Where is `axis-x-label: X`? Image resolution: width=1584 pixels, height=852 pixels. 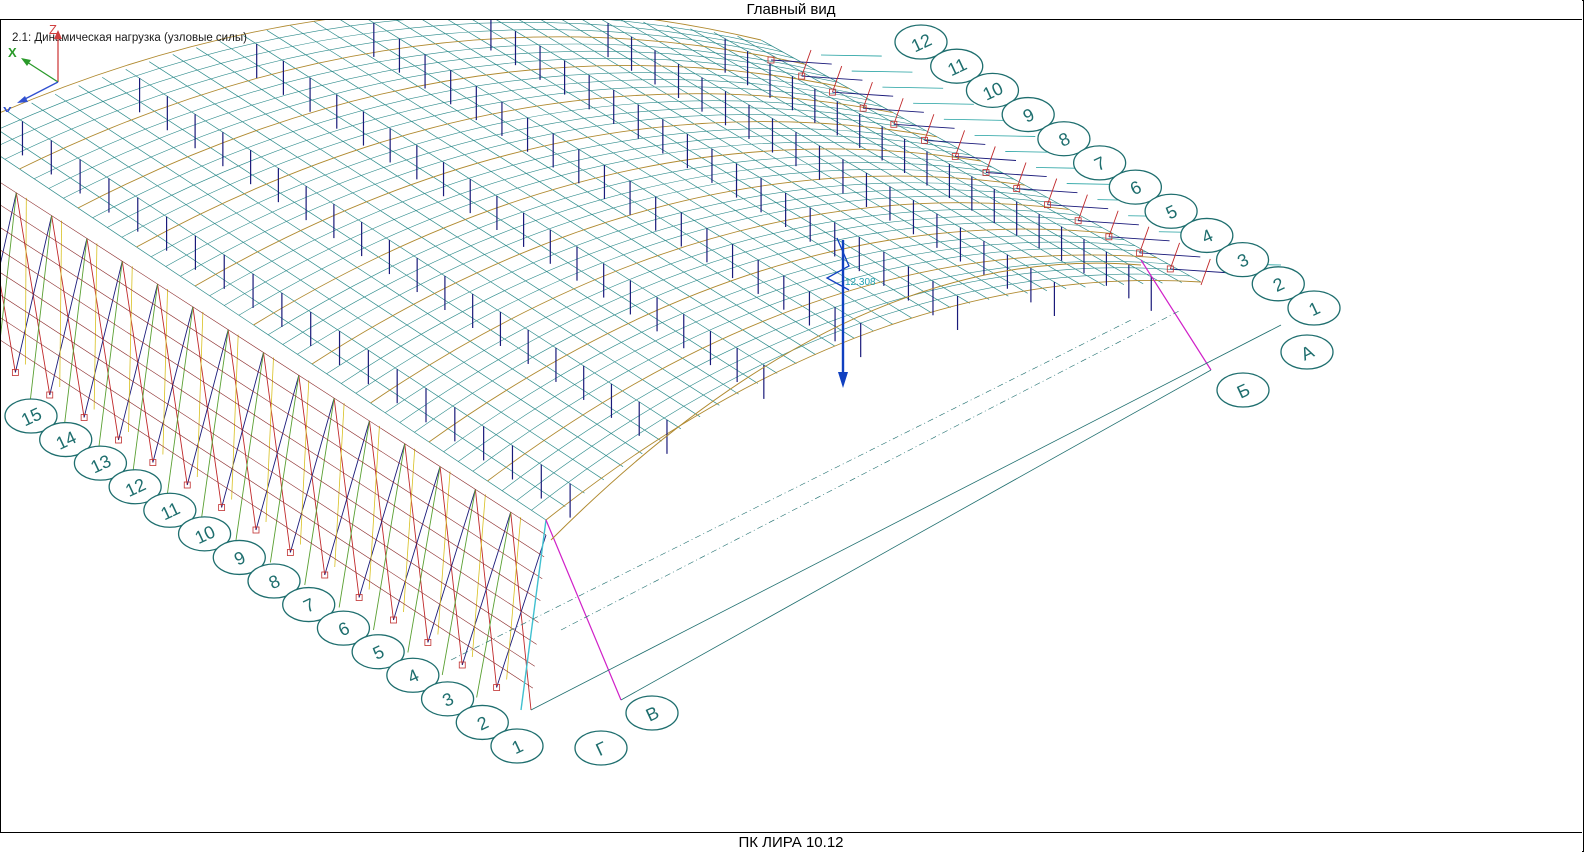
axis-x-label: X is located at coordinates (12, 52).